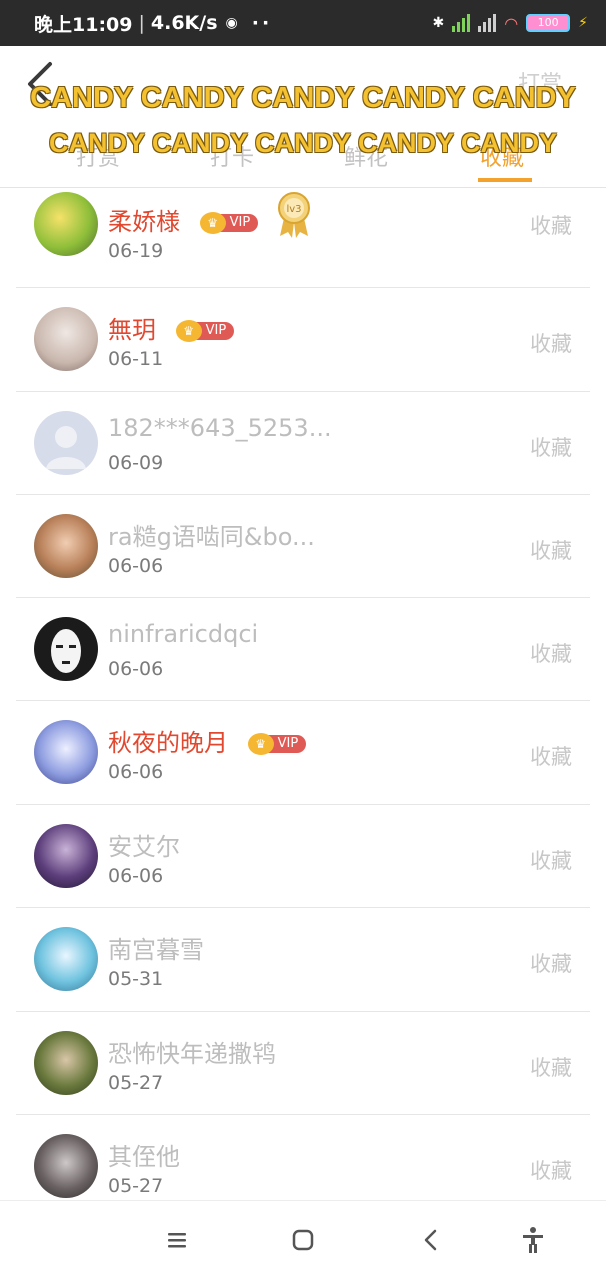 The width and height of the screenshot is (606, 1280). What do you see at coordinates (293, 209) in the screenshot?
I see `medal-level: lv3` at bounding box center [293, 209].